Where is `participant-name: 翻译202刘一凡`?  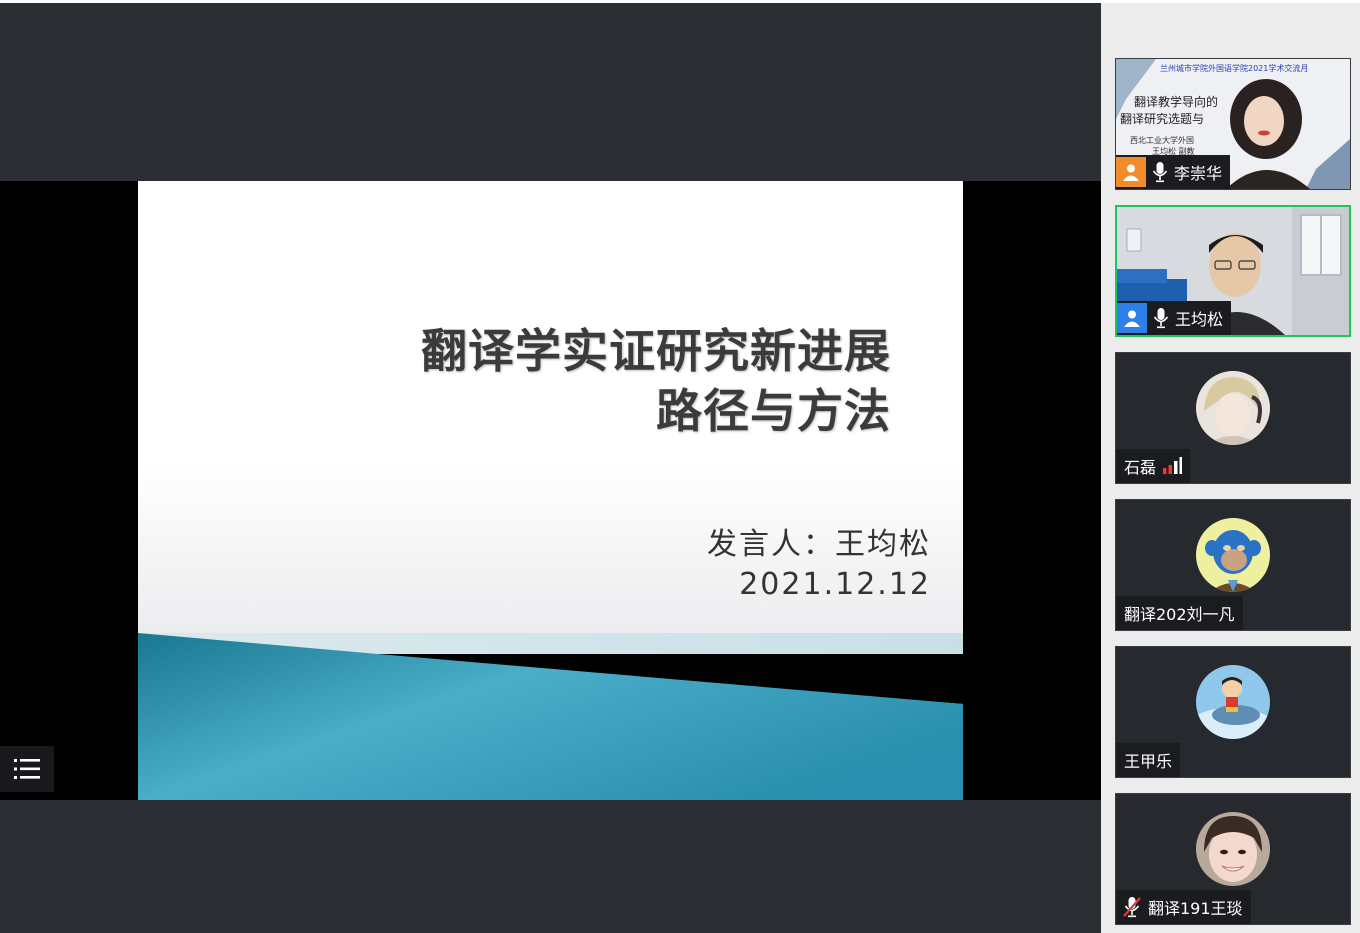 participant-name: 翻译202刘一凡 is located at coordinates (1179, 614).